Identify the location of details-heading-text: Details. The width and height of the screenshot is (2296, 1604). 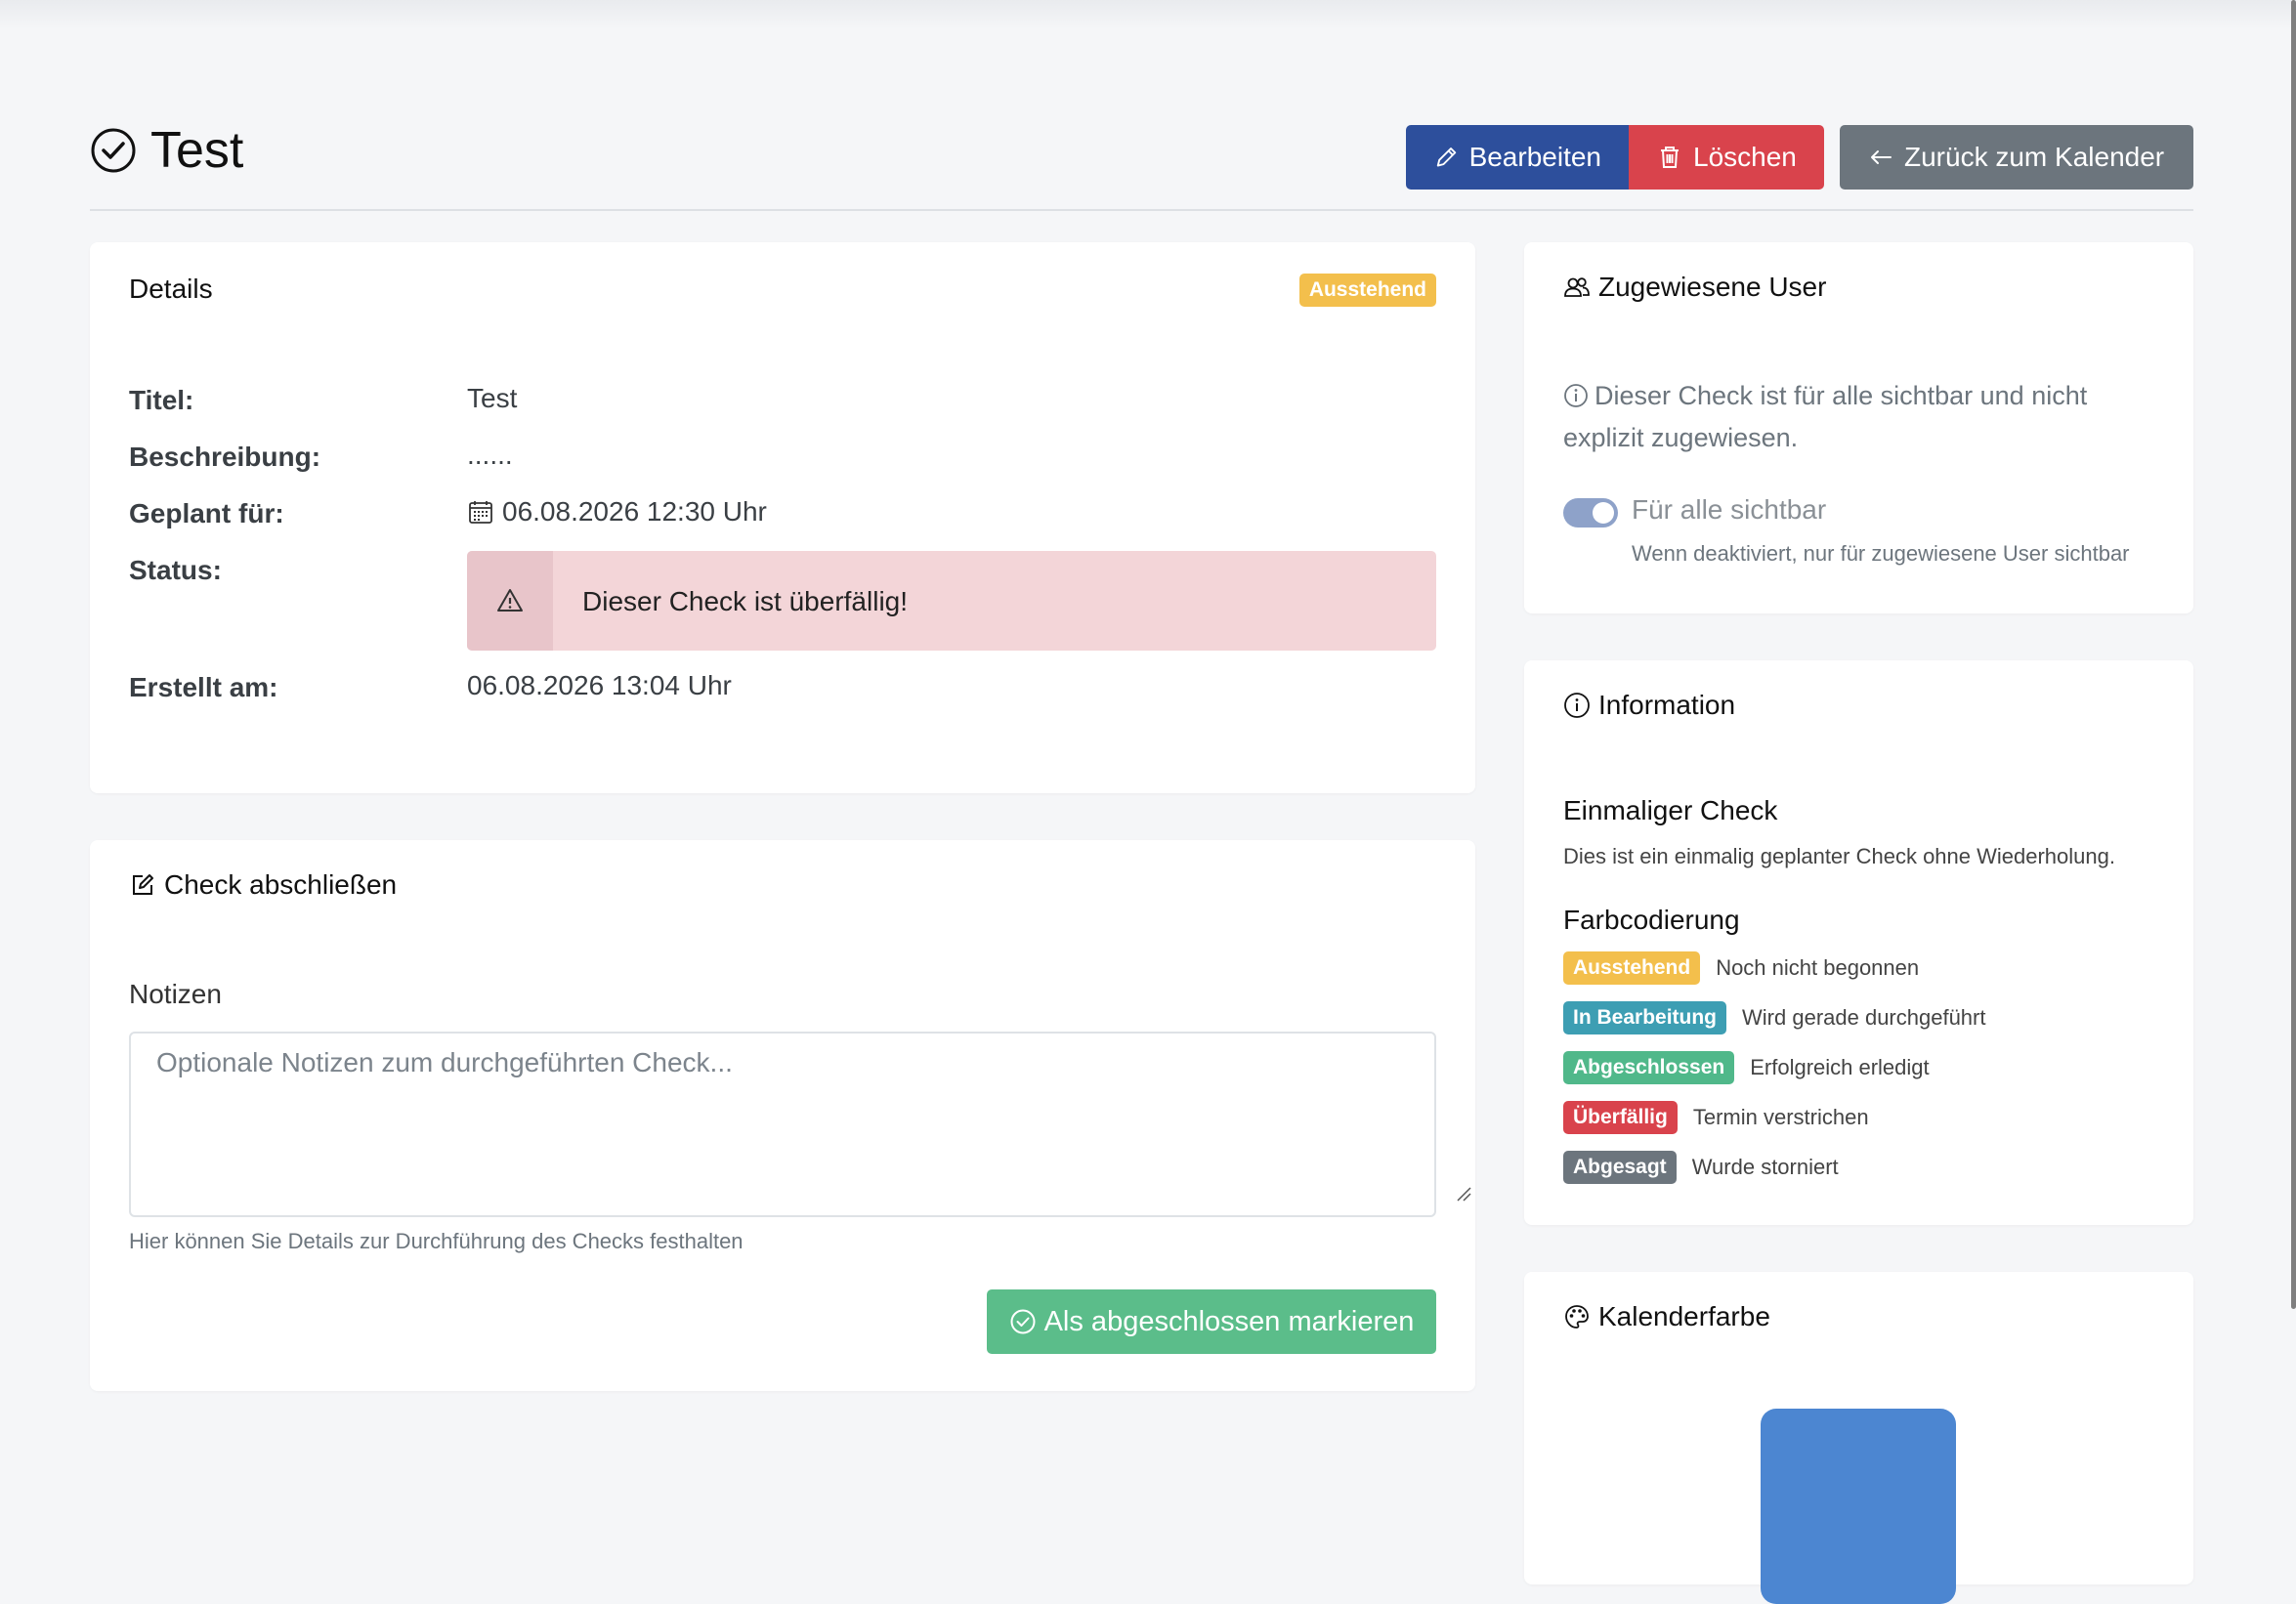
(171, 289).